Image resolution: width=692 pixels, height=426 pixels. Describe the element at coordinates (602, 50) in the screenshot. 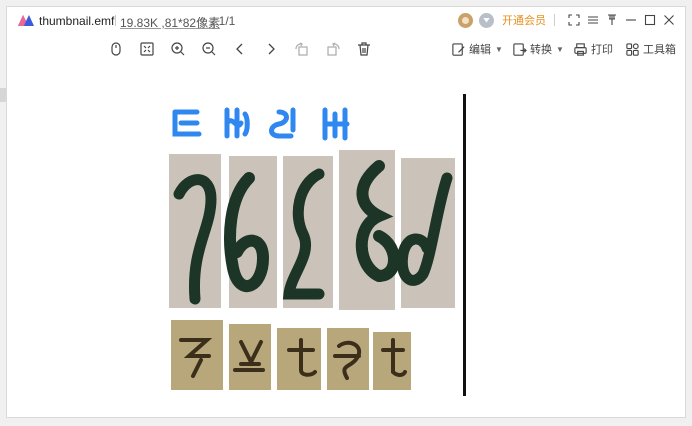

I see `print-label: 打印` at that location.